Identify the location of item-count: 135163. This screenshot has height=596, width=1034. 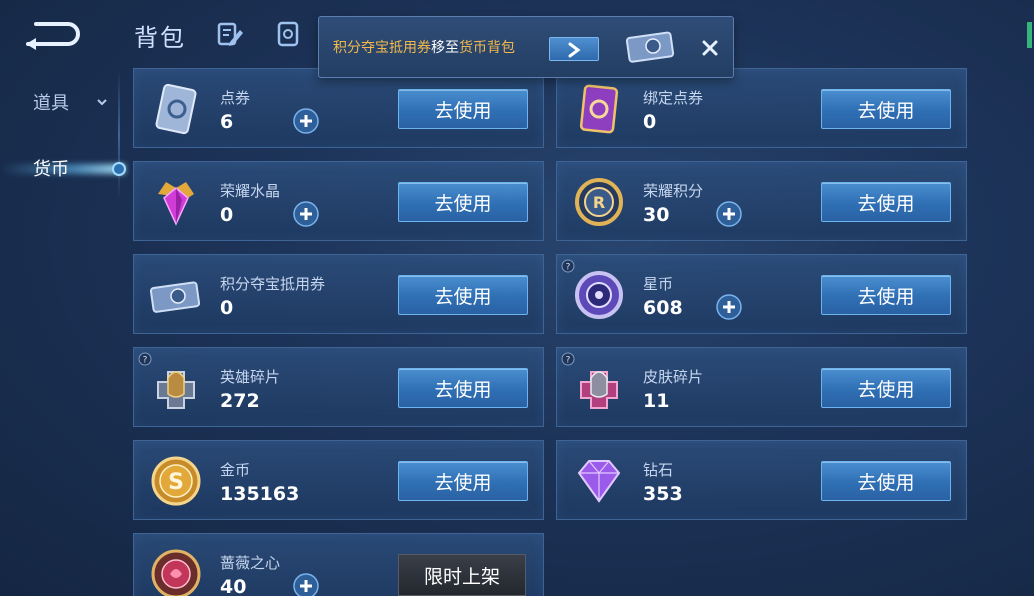
(260, 494).